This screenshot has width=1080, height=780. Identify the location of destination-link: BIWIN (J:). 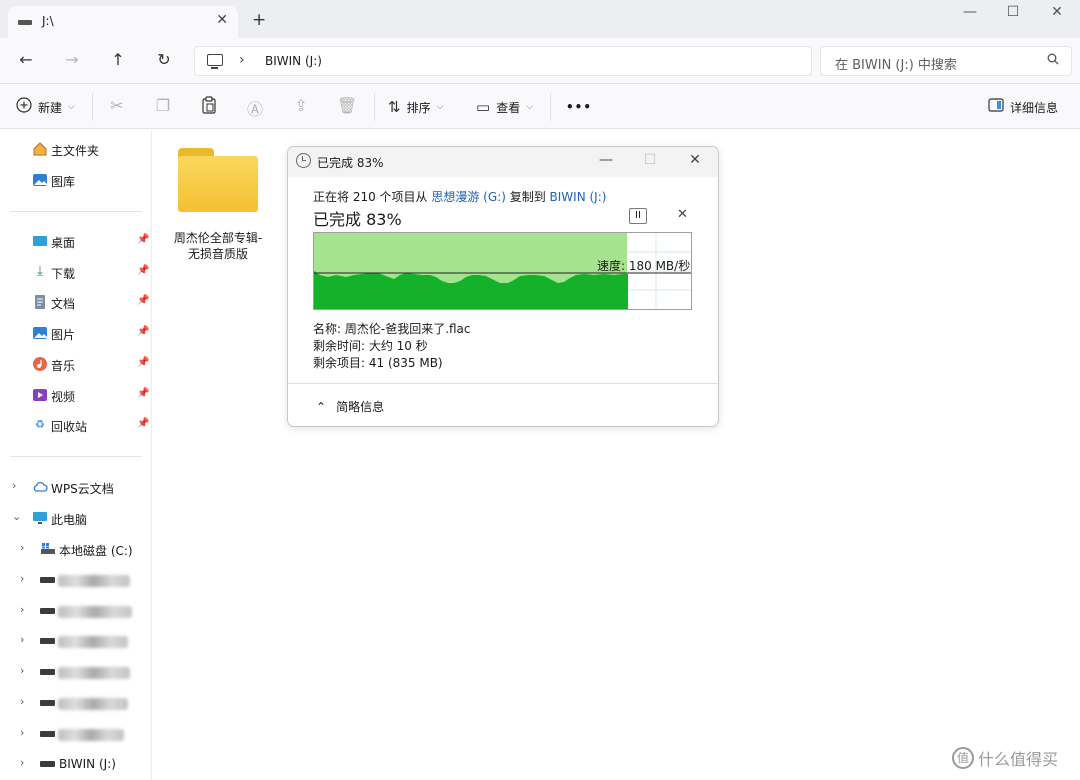
(578, 197).